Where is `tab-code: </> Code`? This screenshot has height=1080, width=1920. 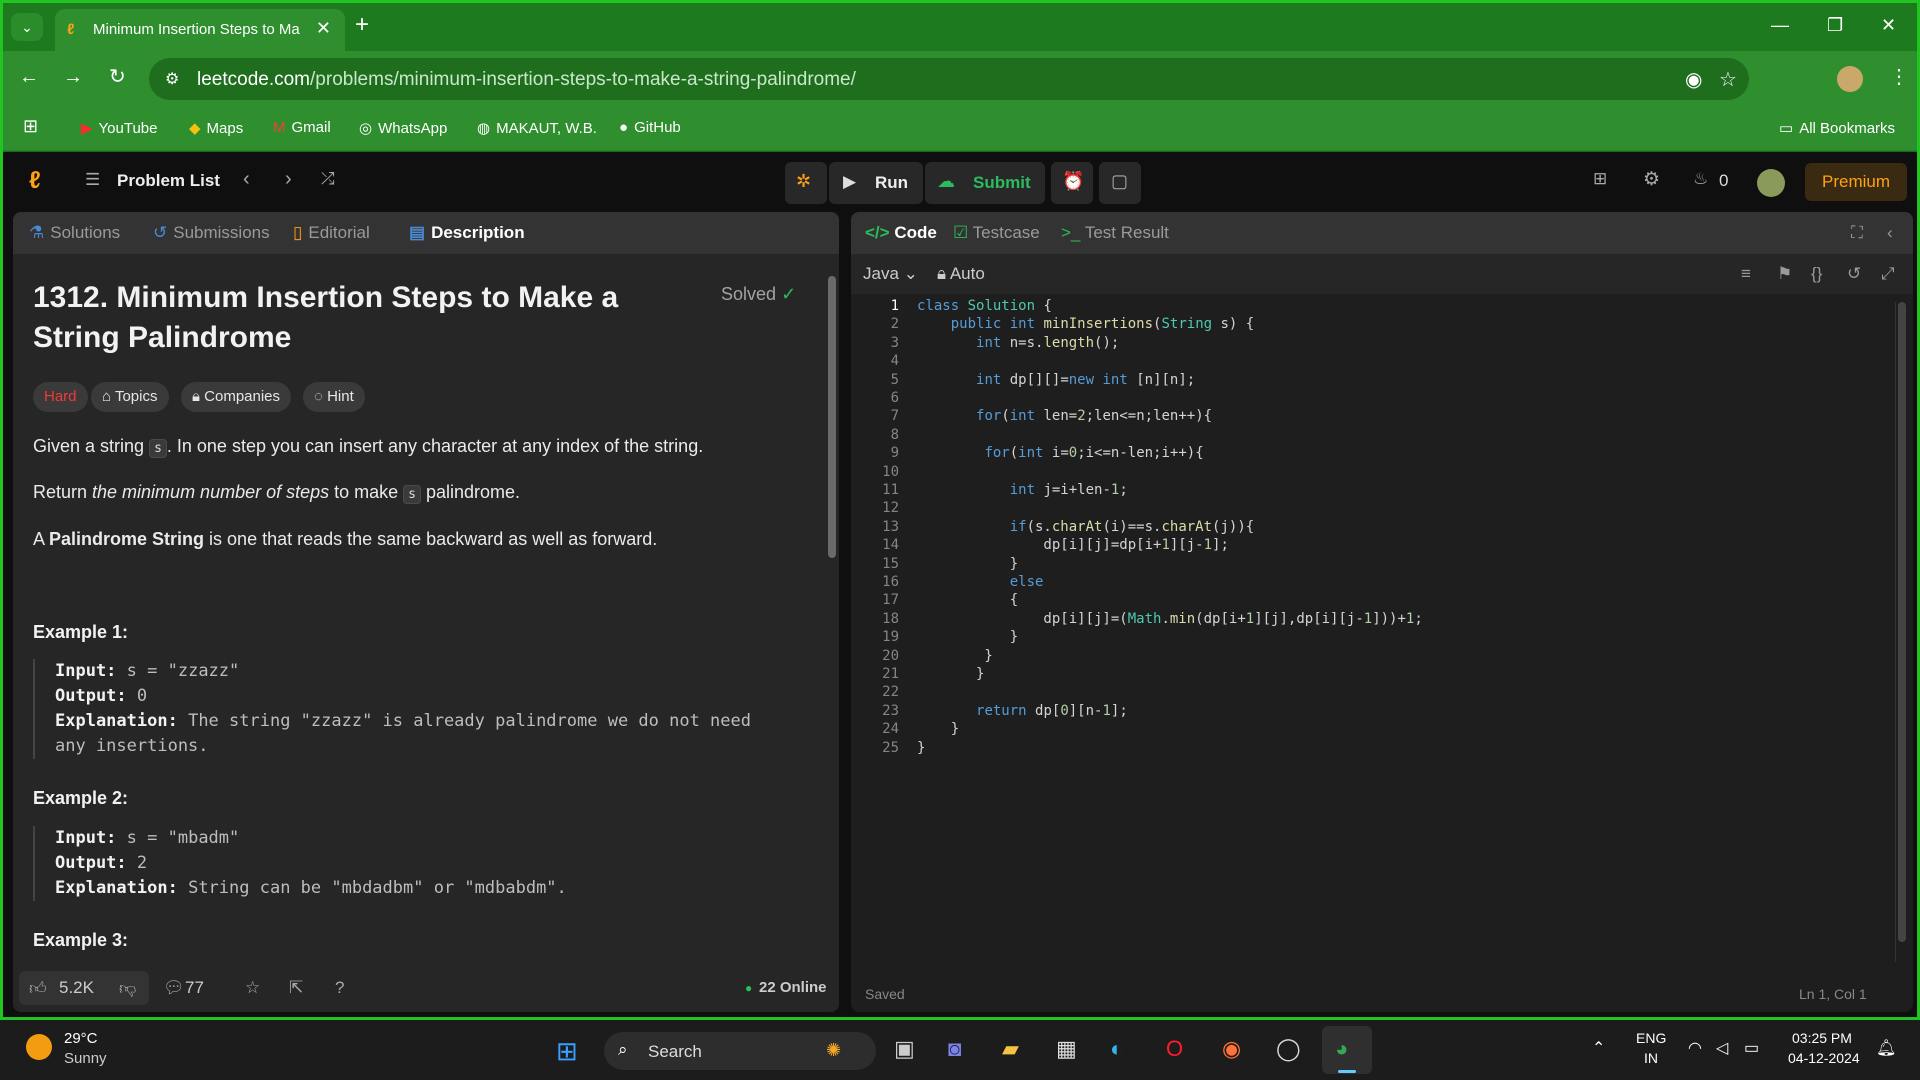 tab-code: </> Code is located at coordinates (901, 233).